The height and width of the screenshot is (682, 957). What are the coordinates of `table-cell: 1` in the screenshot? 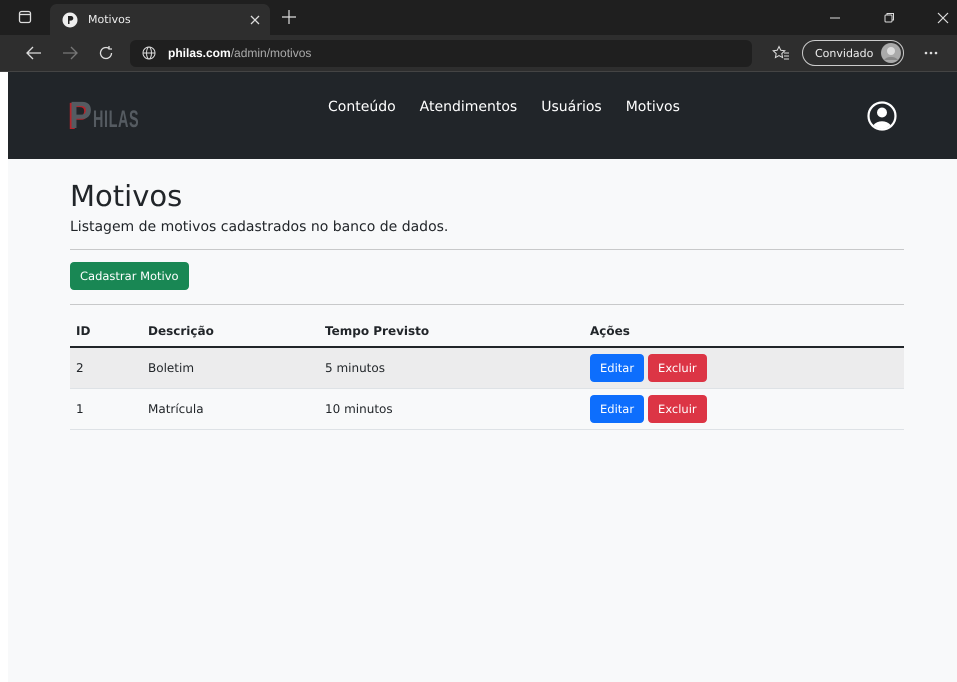 It's located at (106, 409).